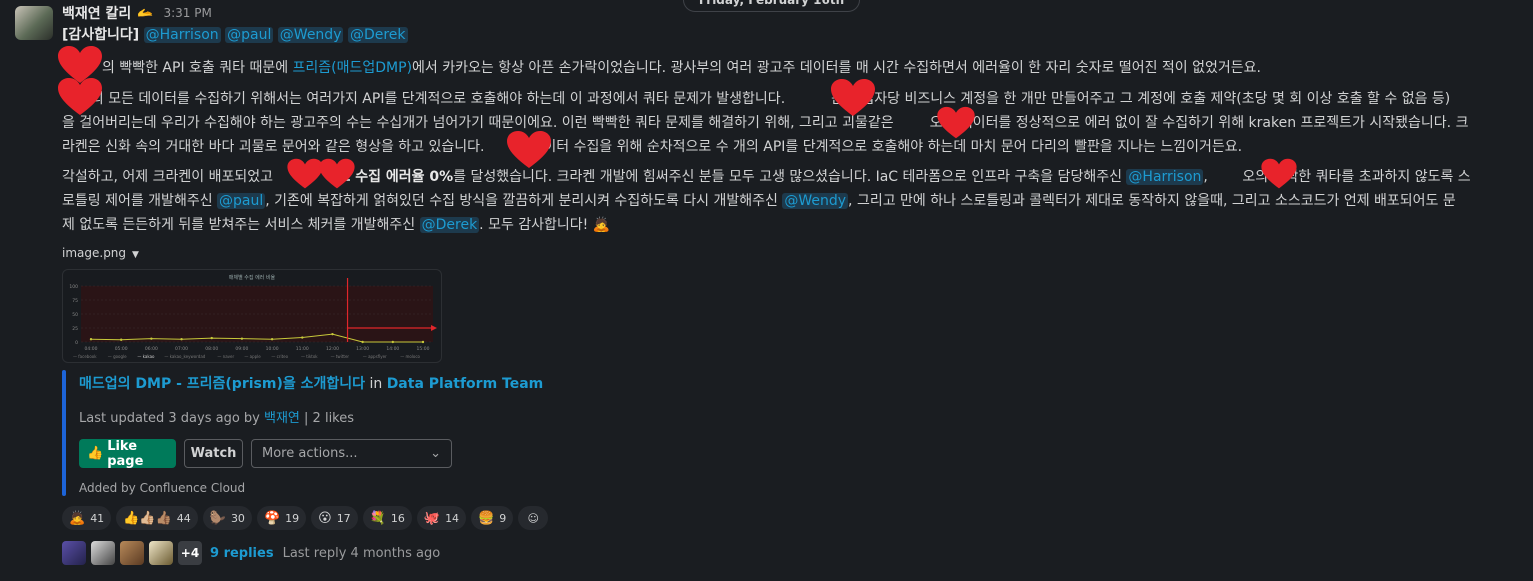 This screenshot has height=581, width=1533. What do you see at coordinates (170, 177) in the screenshot?
I see `p3-a: 각설하고, 어제 크라켄이 배포되었고` at bounding box center [170, 177].